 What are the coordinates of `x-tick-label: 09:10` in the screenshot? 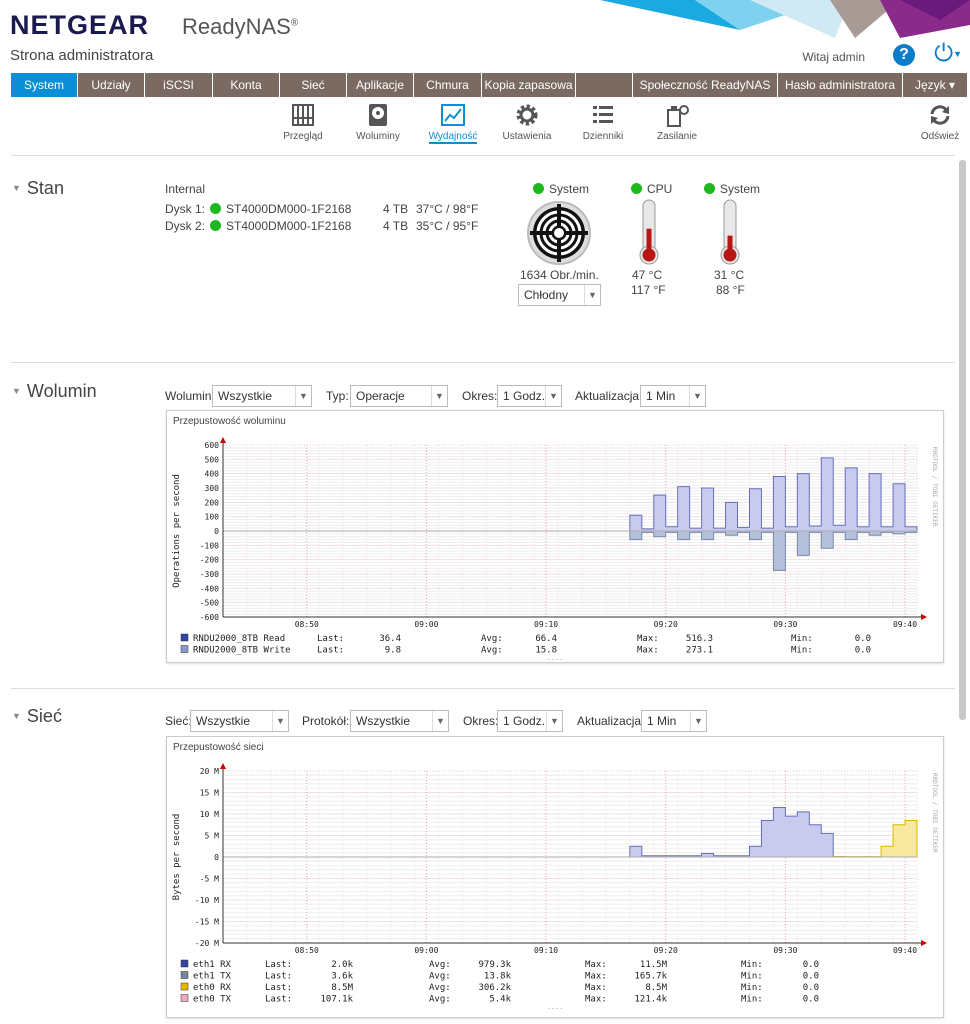 It's located at (546, 624).